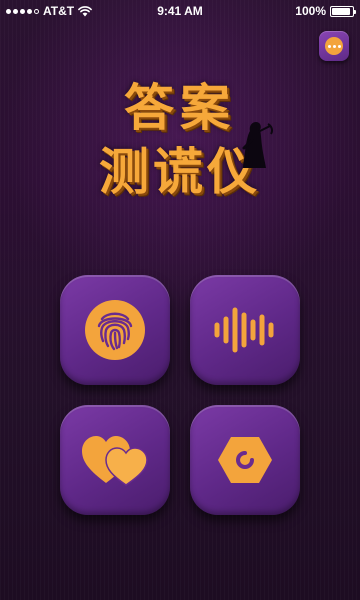  What do you see at coordinates (180, 11) in the screenshot?
I see `status-bar: AT&T 9:41 AM 100%` at bounding box center [180, 11].